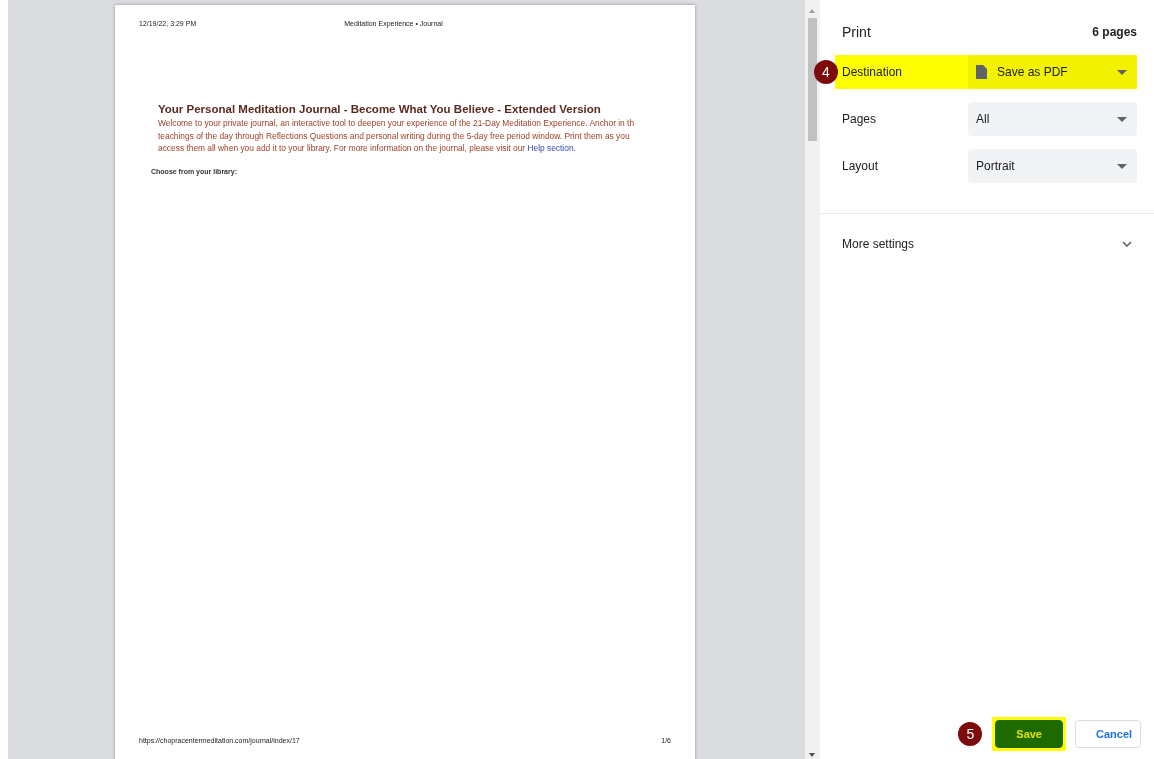 Image resolution: width=1154 pixels, height=759 pixels. Describe the element at coordinates (987, 244) in the screenshot. I see `more-settings-toggle: More settings` at that location.